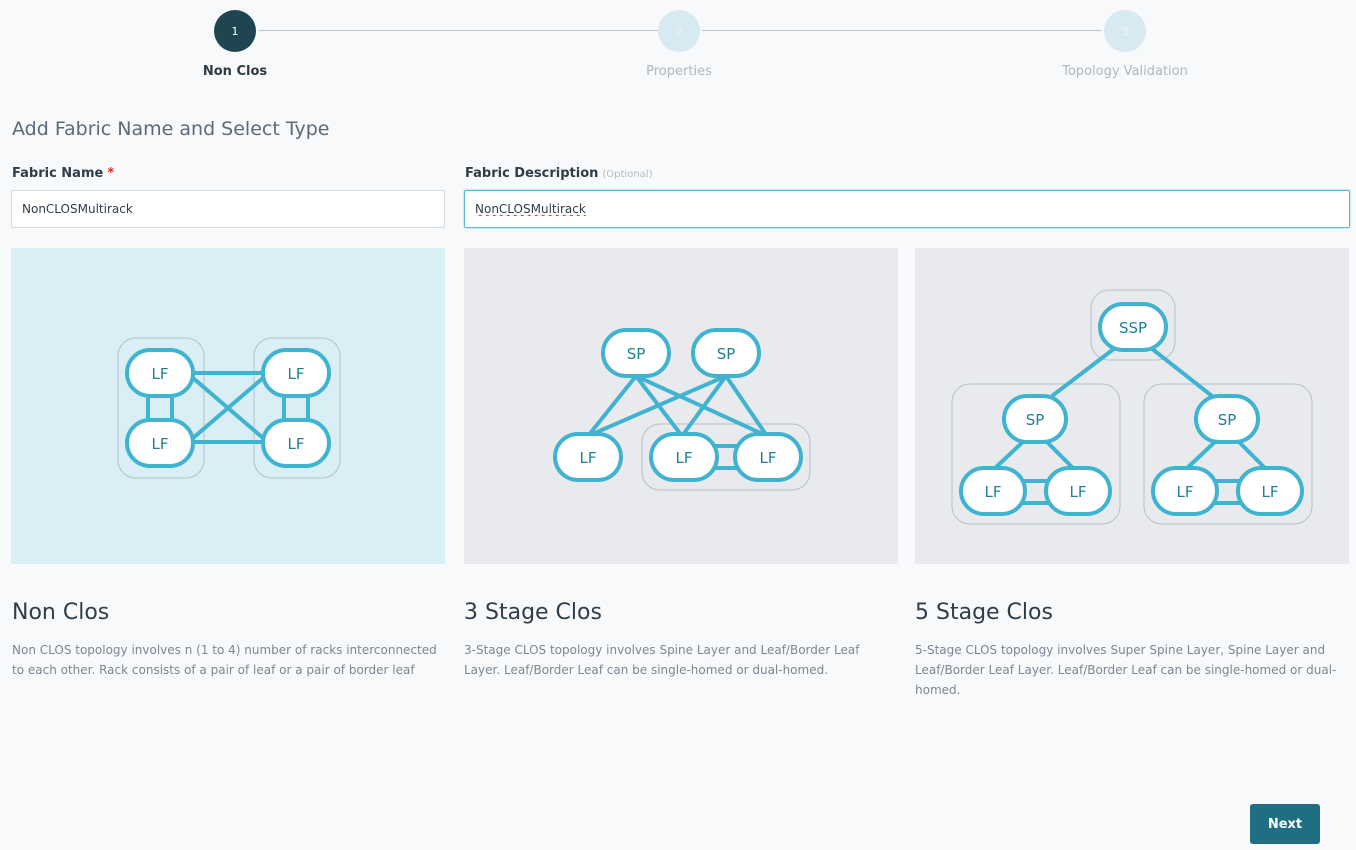 The height and width of the screenshot is (850, 1356). What do you see at coordinates (679, 31) in the screenshot?
I see `step-2-indicator: 2` at bounding box center [679, 31].